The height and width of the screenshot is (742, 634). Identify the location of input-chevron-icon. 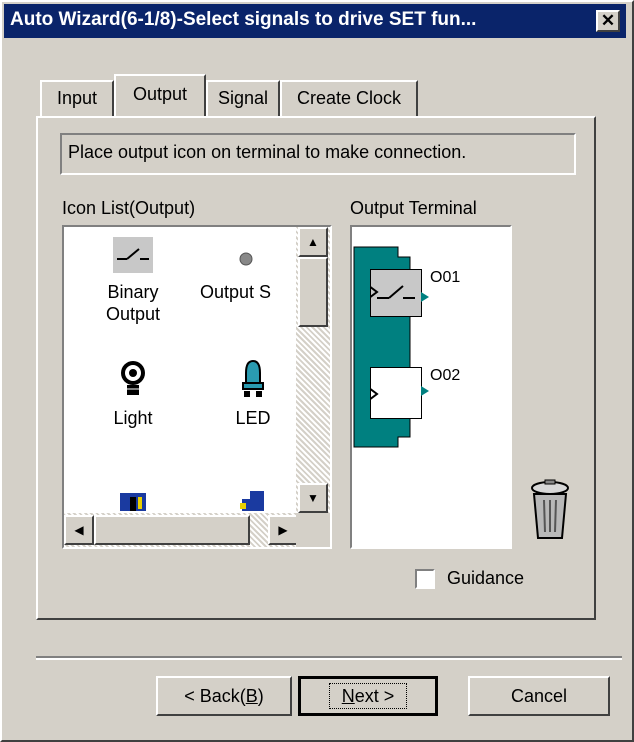
(373, 394).